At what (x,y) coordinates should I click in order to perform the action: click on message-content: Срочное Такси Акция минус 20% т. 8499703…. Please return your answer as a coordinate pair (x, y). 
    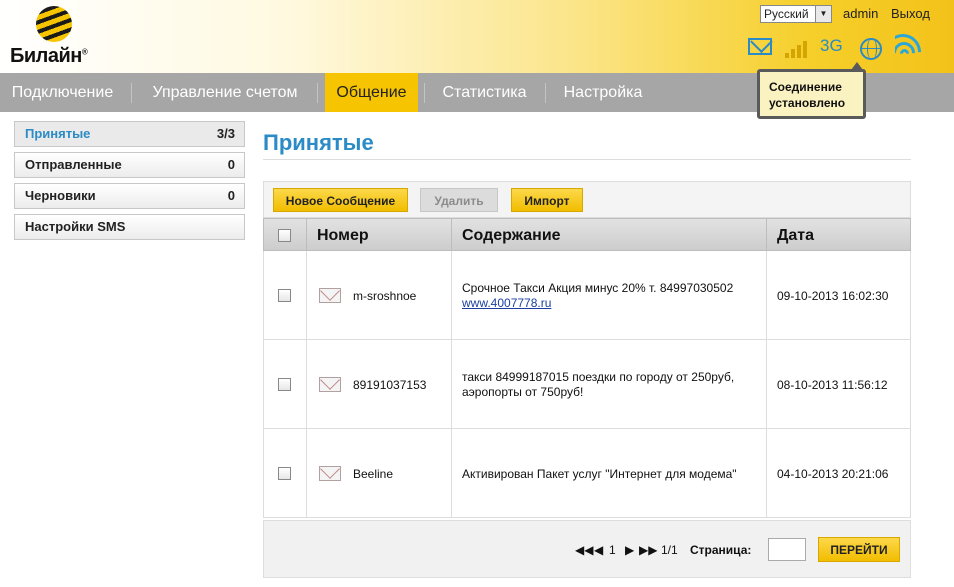
    Looking at the image, I should click on (598, 288).